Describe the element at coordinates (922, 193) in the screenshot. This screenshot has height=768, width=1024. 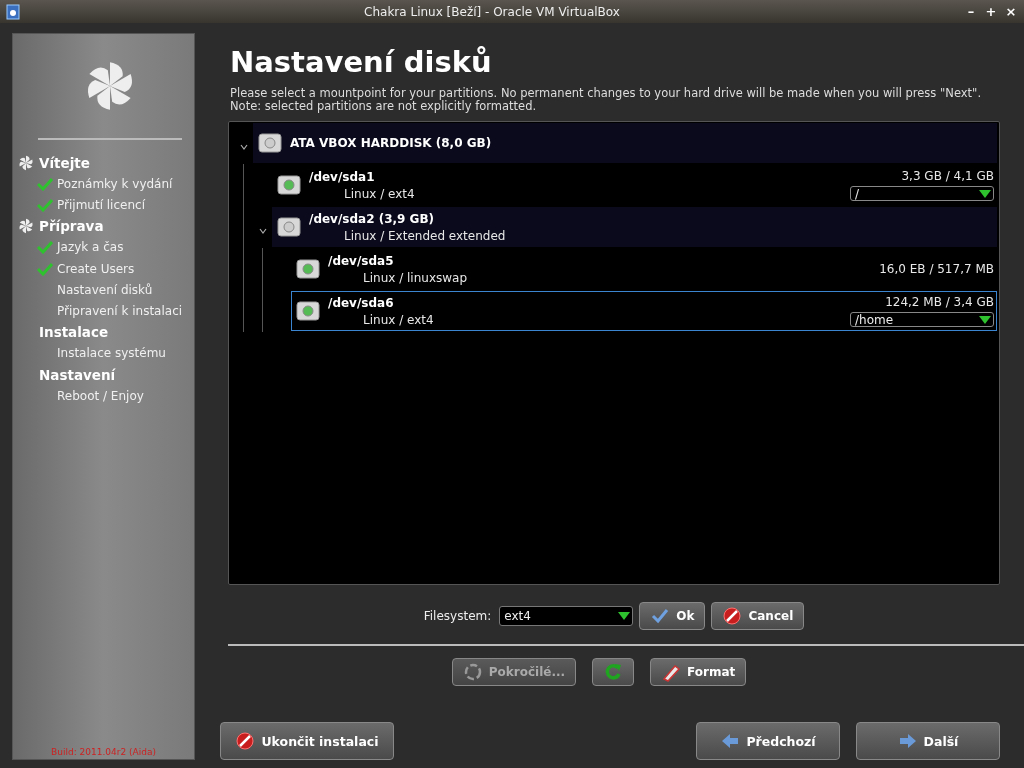
I see `mountpoint-dropdown: /` at that location.